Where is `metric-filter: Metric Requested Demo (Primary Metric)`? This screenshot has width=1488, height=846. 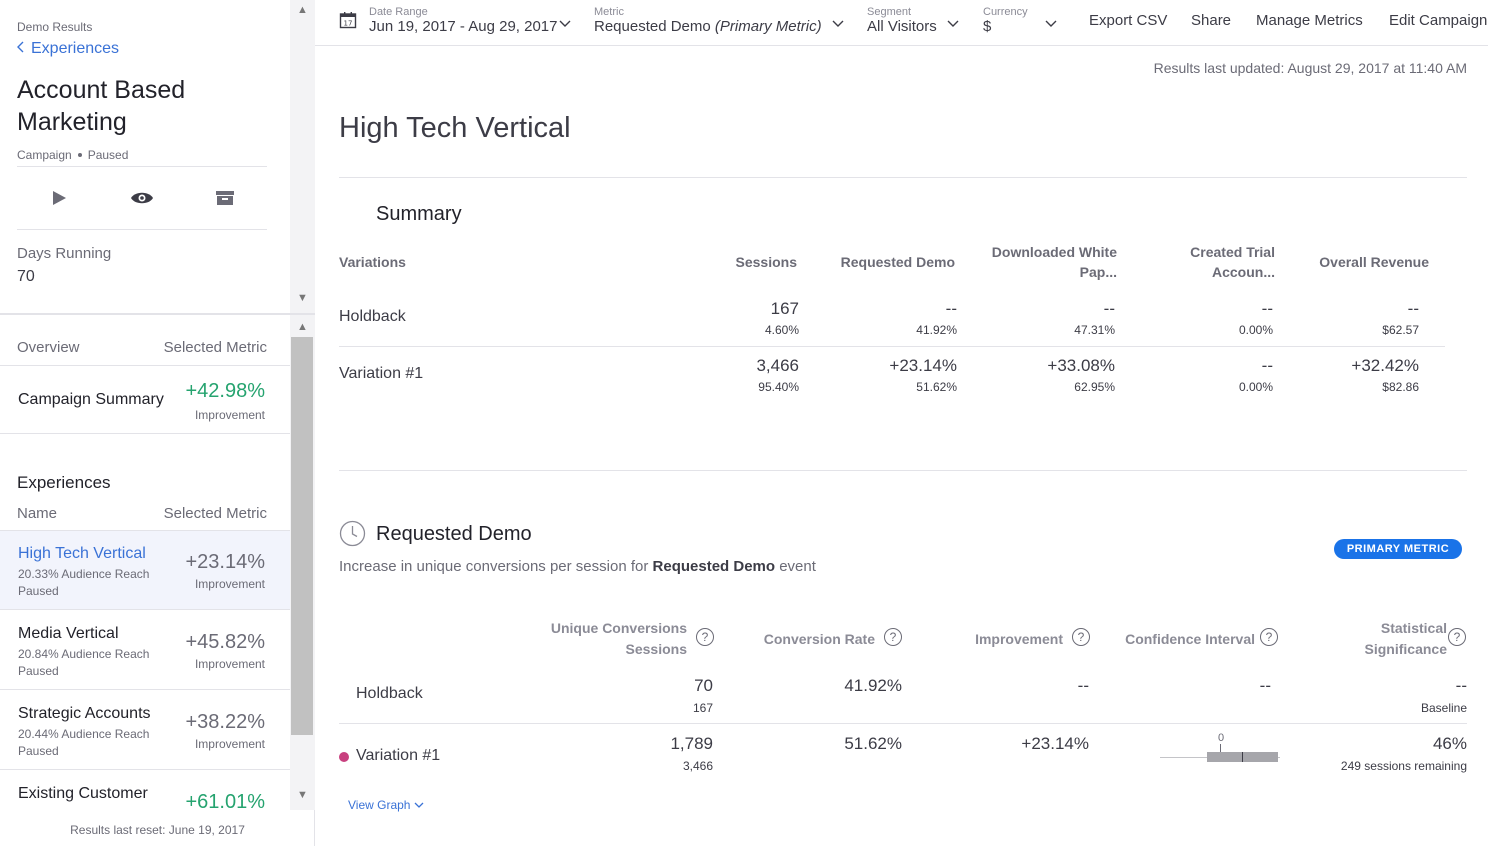 metric-filter: Metric Requested Demo (Primary Metric) is located at coordinates (720, 23).